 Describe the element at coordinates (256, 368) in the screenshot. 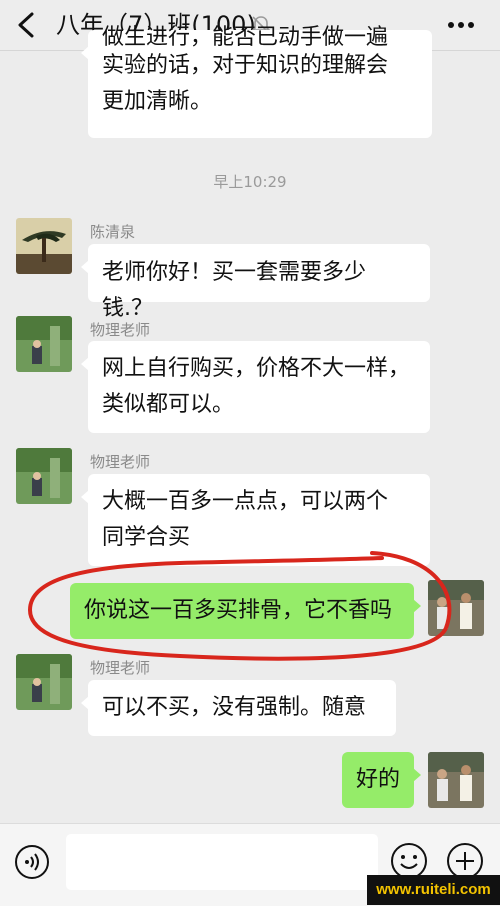

I see `message-line: 网上自行购买，价格不大一样，` at that location.